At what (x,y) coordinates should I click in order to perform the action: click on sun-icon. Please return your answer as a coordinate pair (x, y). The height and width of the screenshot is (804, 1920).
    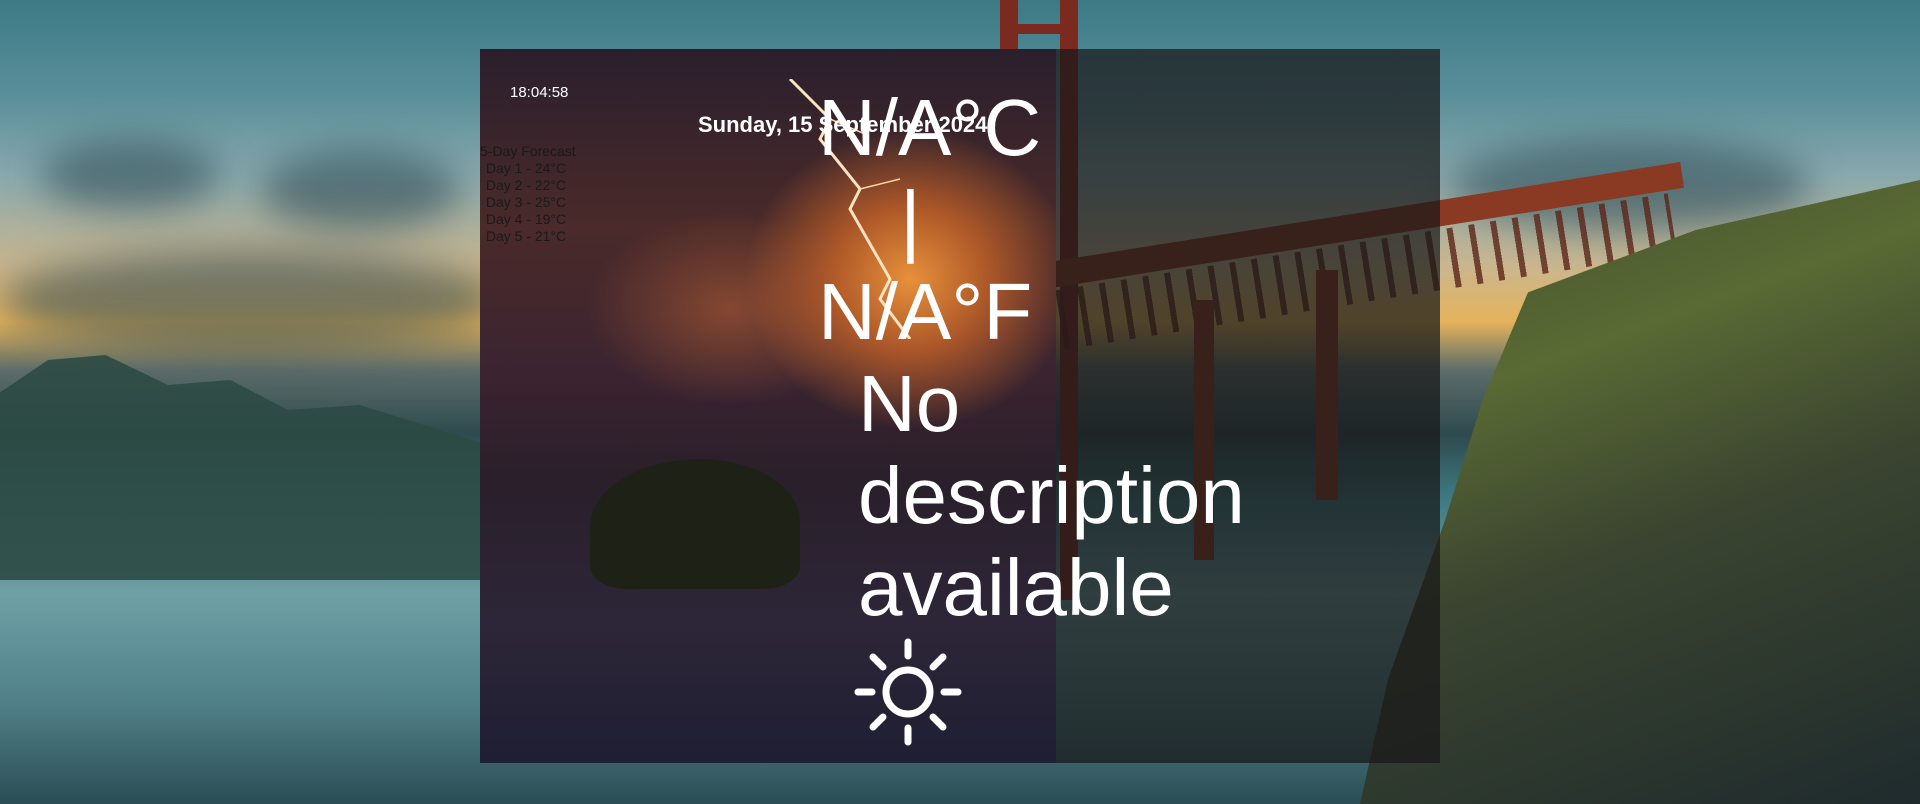
    Looking at the image, I should click on (908, 692).